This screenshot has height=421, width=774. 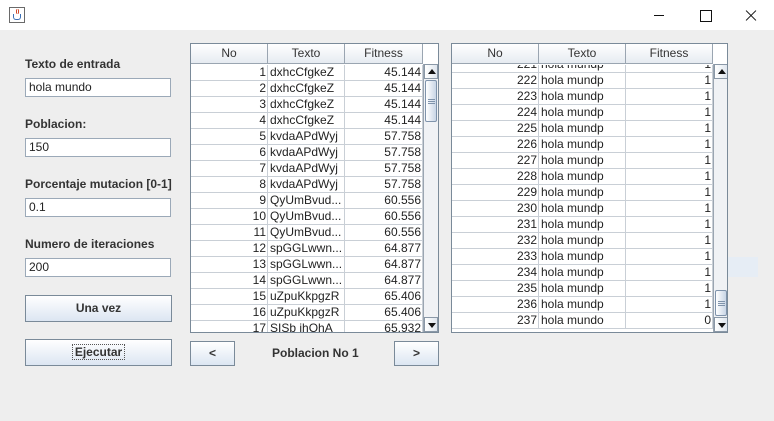 What do you see at coordinates (17, 15) in the screenshot?
I see `java-icon` at bounding box center [17, 15].